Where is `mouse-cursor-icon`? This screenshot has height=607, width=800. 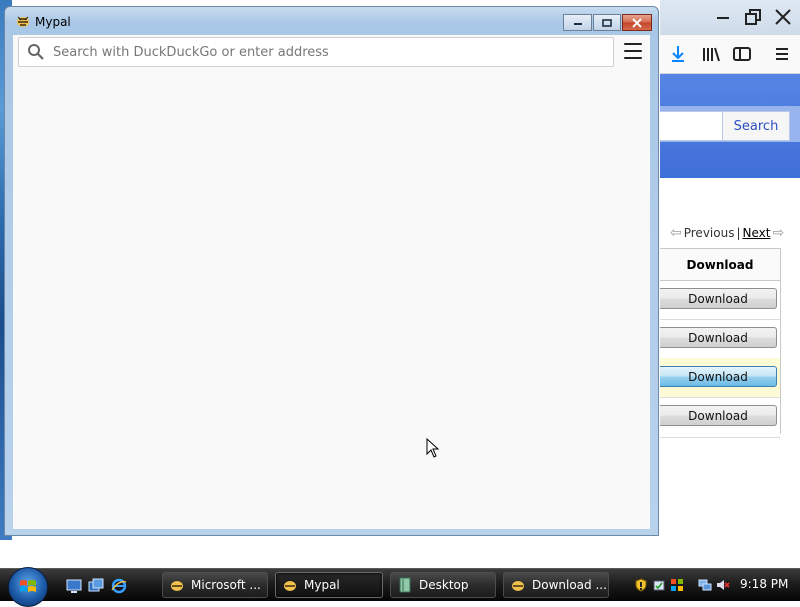
mouse-cursor-icon is located at coordinates (433, 448).